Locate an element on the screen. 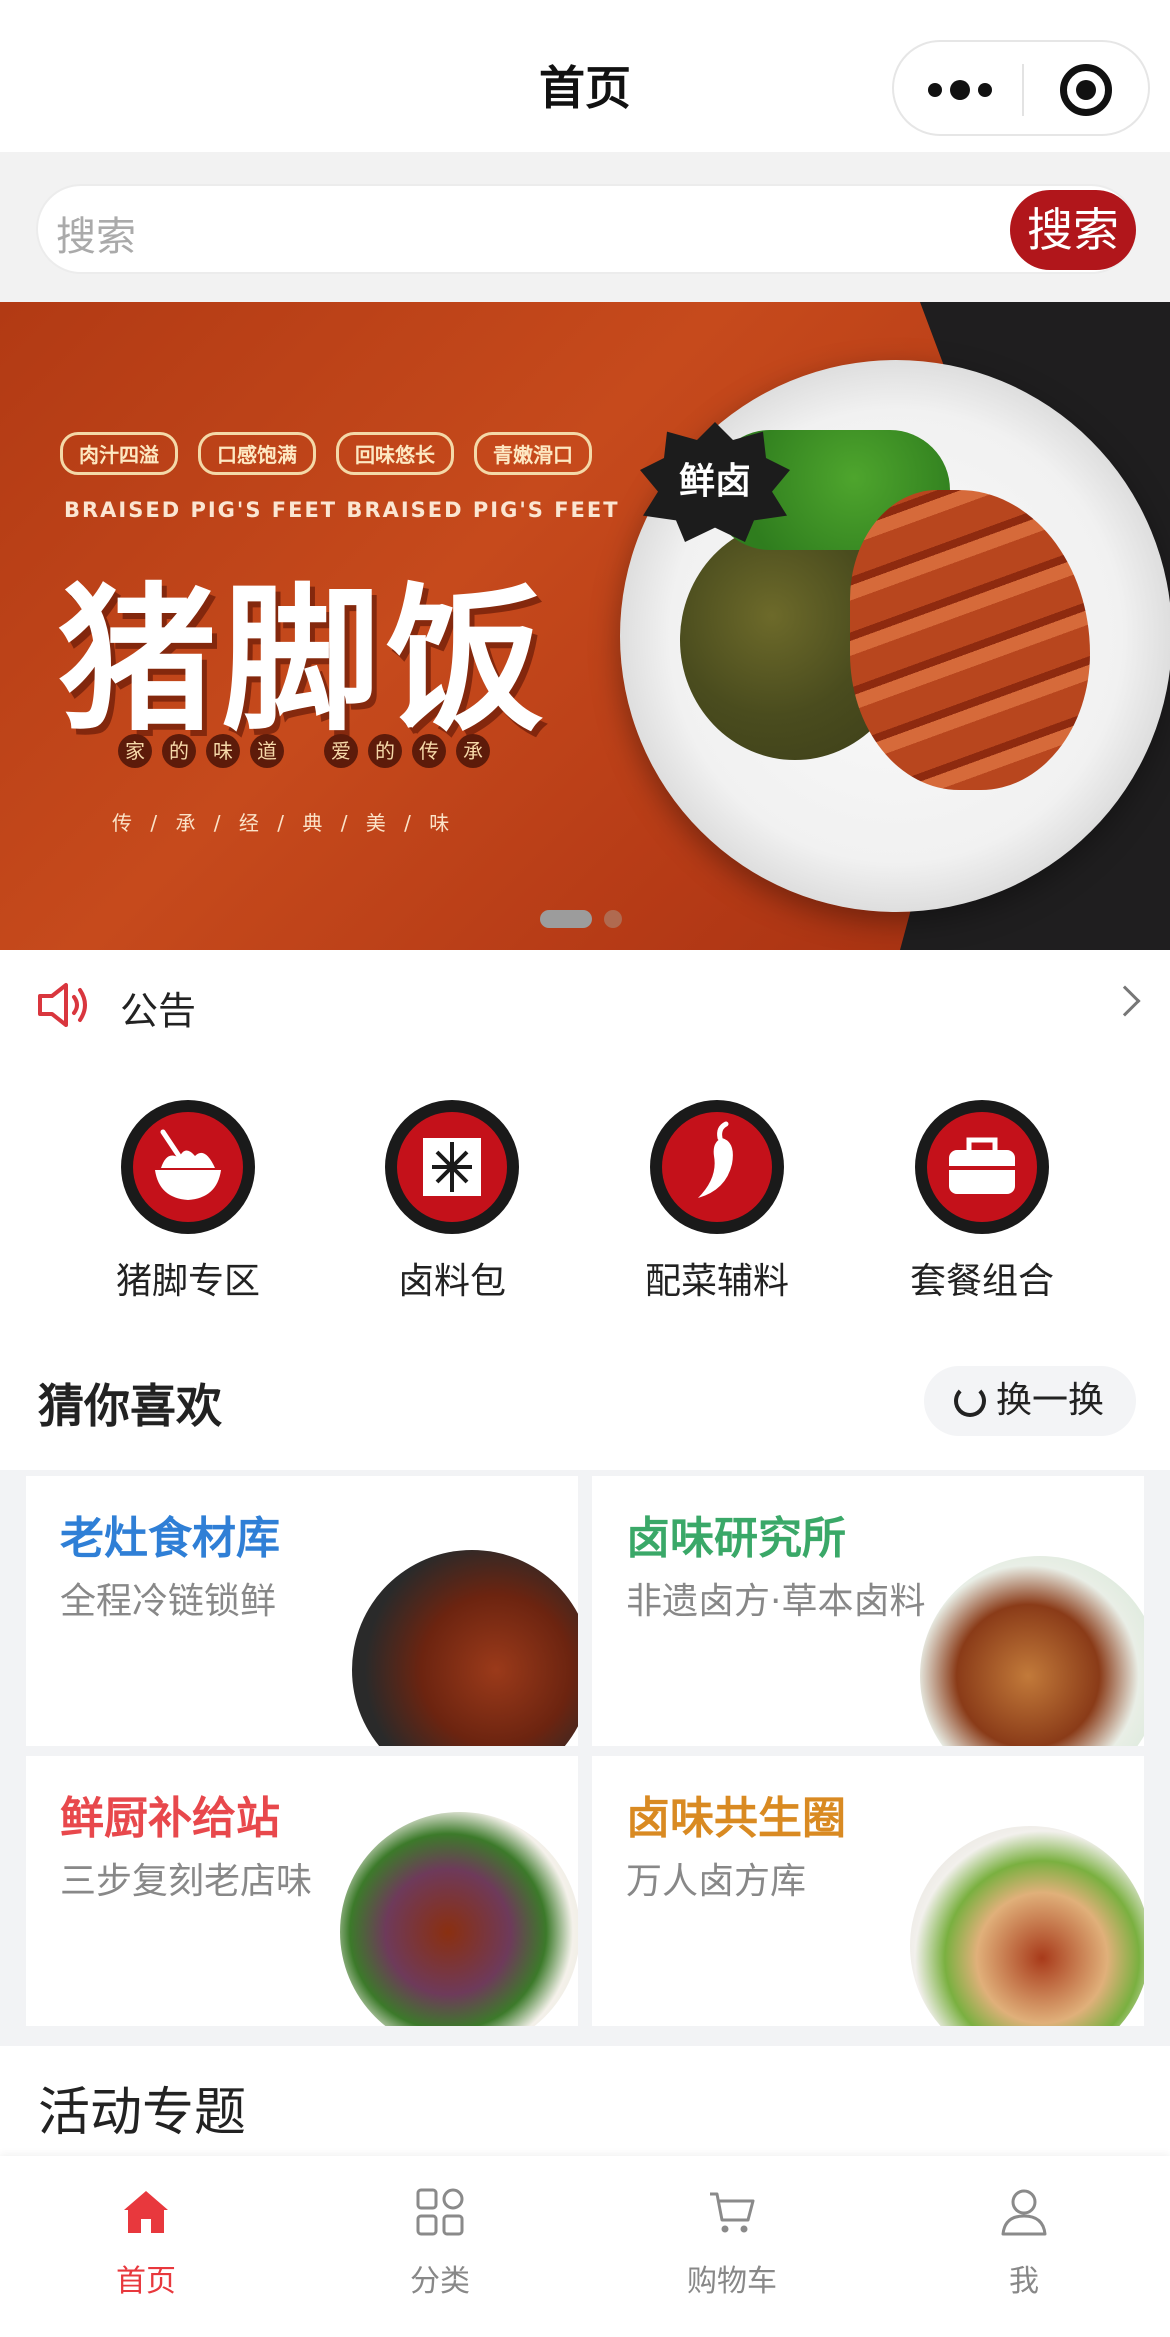  recommend-card: 老灶食材库 全程冷链锁鲜 is located at coordinates (302, 1611).